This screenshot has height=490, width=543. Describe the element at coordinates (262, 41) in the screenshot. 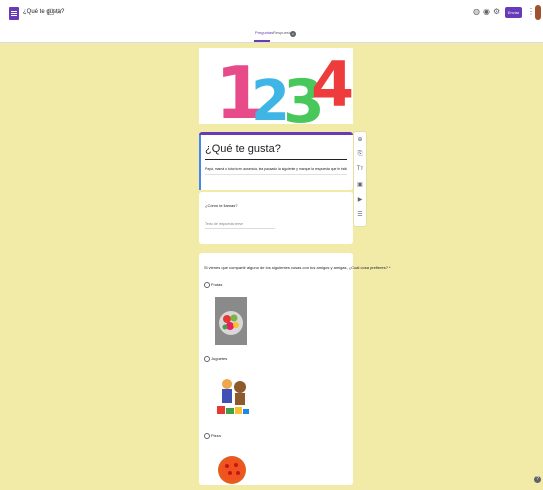

I see `active-tab-indicator` at that location.